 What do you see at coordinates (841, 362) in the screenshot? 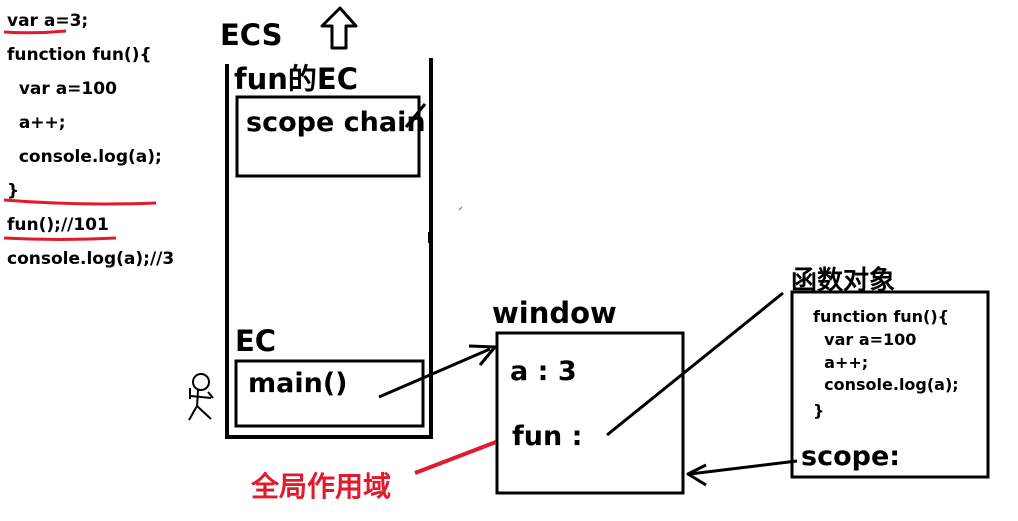
I see `fn-code-line-3: a++;` at bounding box center [841, 362].